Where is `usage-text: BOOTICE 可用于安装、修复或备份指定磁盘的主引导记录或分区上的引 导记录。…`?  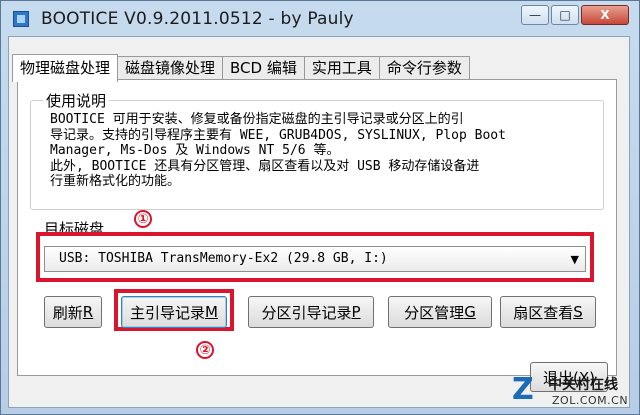 usage-text: BOOTICE 可用于安装、修复或备份指定磁盘的主引导记录或分区上的引 导记录。… is located at coordinates (278, 150).